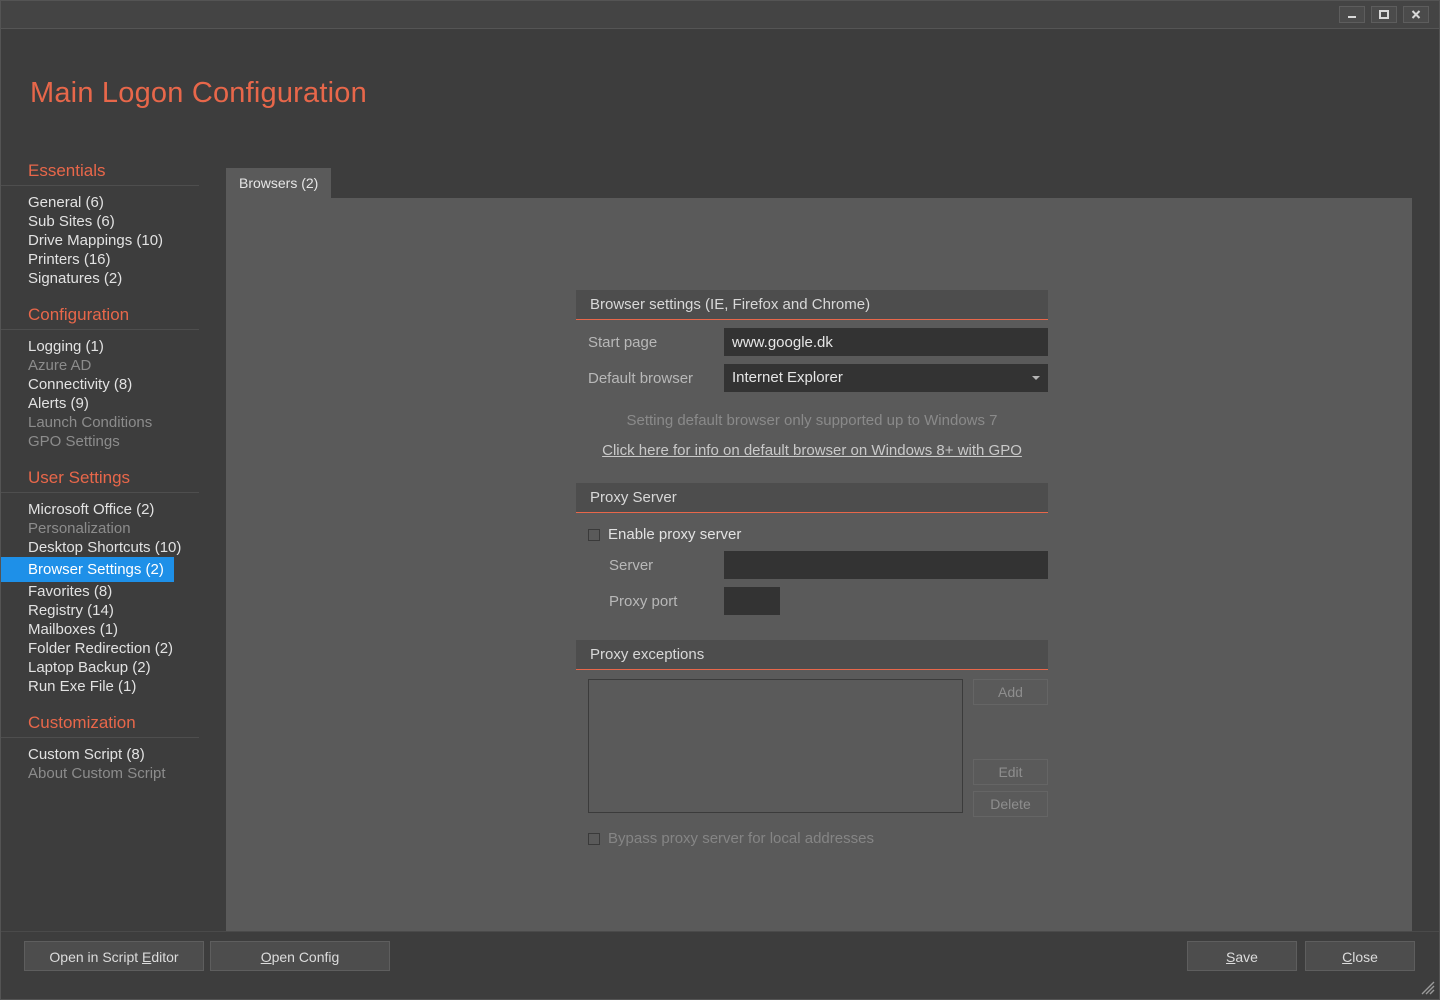 The width and height of the screenshot is (1440, 1000). I want to click on minimize-icon, so click(1352, 14).